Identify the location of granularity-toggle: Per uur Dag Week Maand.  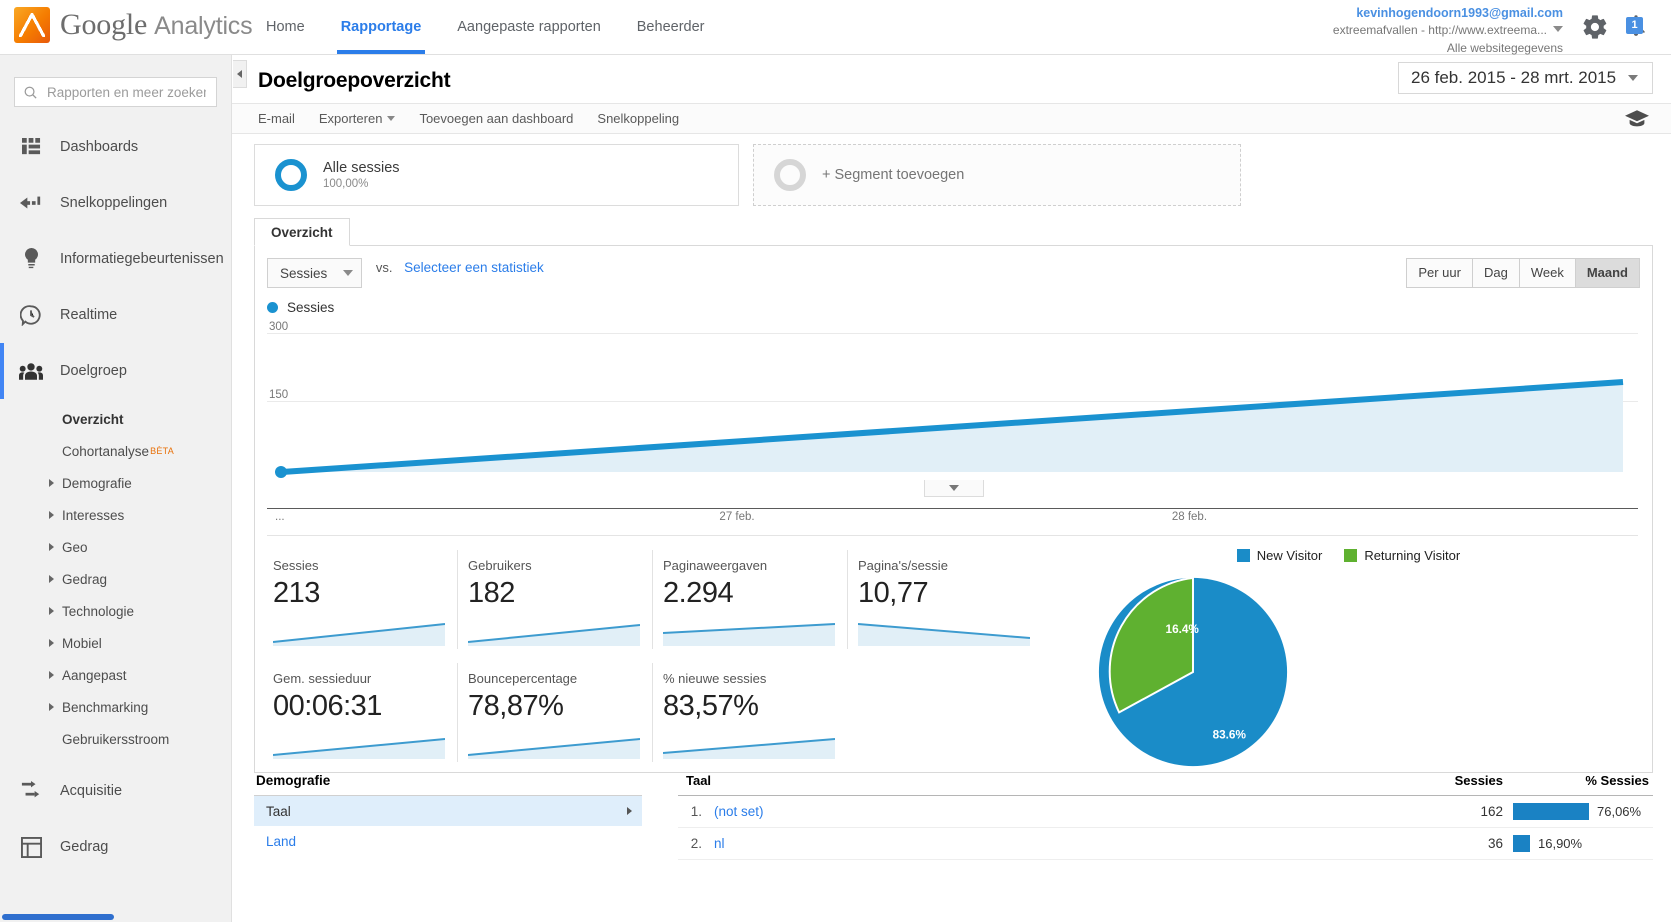
(1523, 273).